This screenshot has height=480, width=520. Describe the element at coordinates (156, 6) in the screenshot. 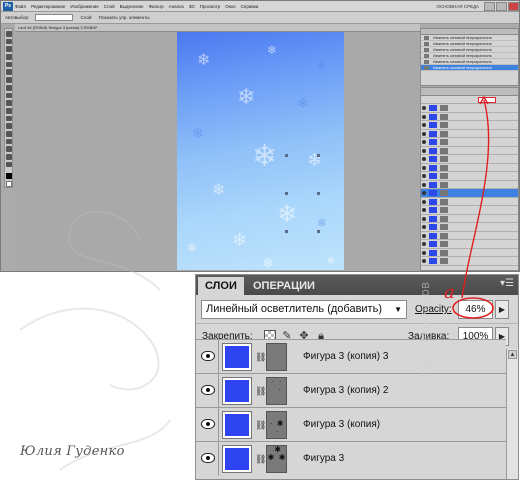

I see `menu-filter: Фильтр` at that location.